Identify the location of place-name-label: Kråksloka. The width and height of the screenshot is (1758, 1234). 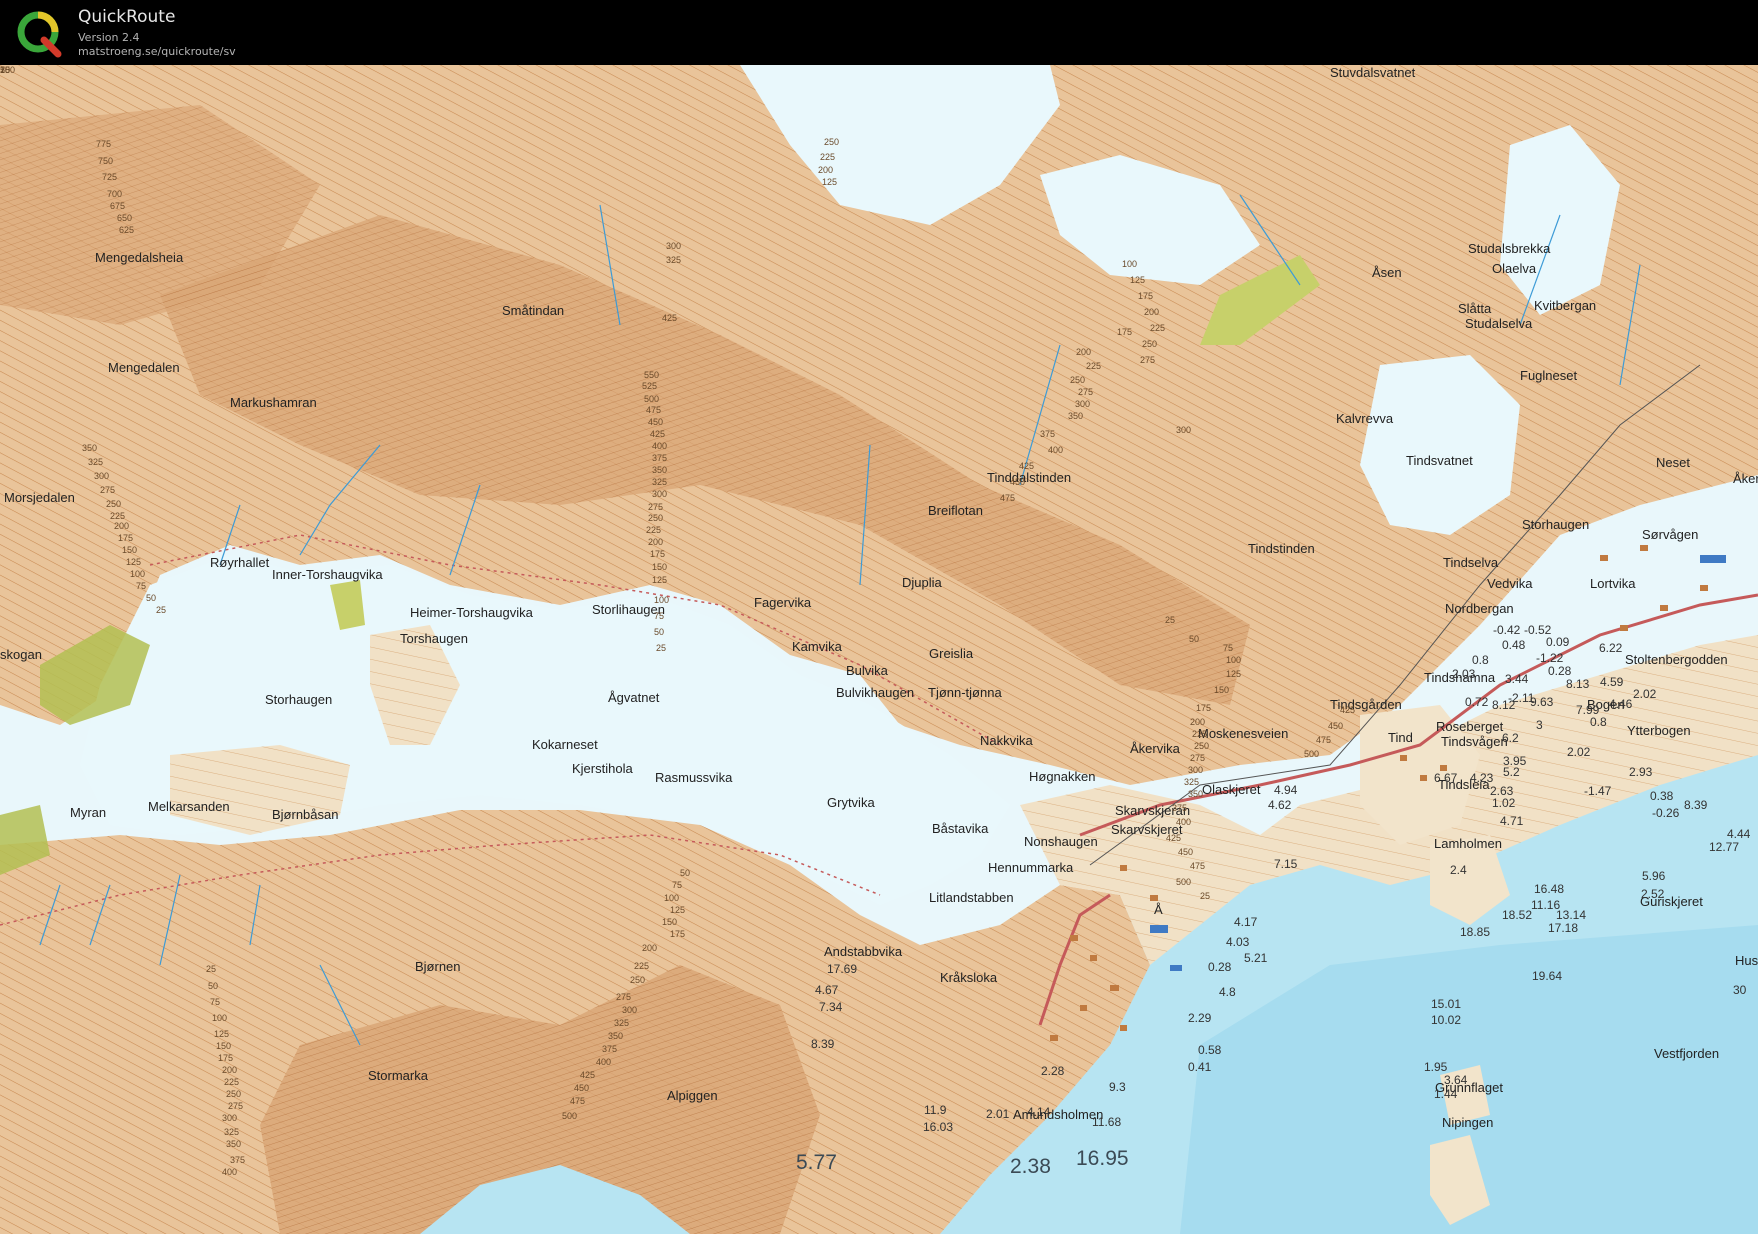
(969, 977).